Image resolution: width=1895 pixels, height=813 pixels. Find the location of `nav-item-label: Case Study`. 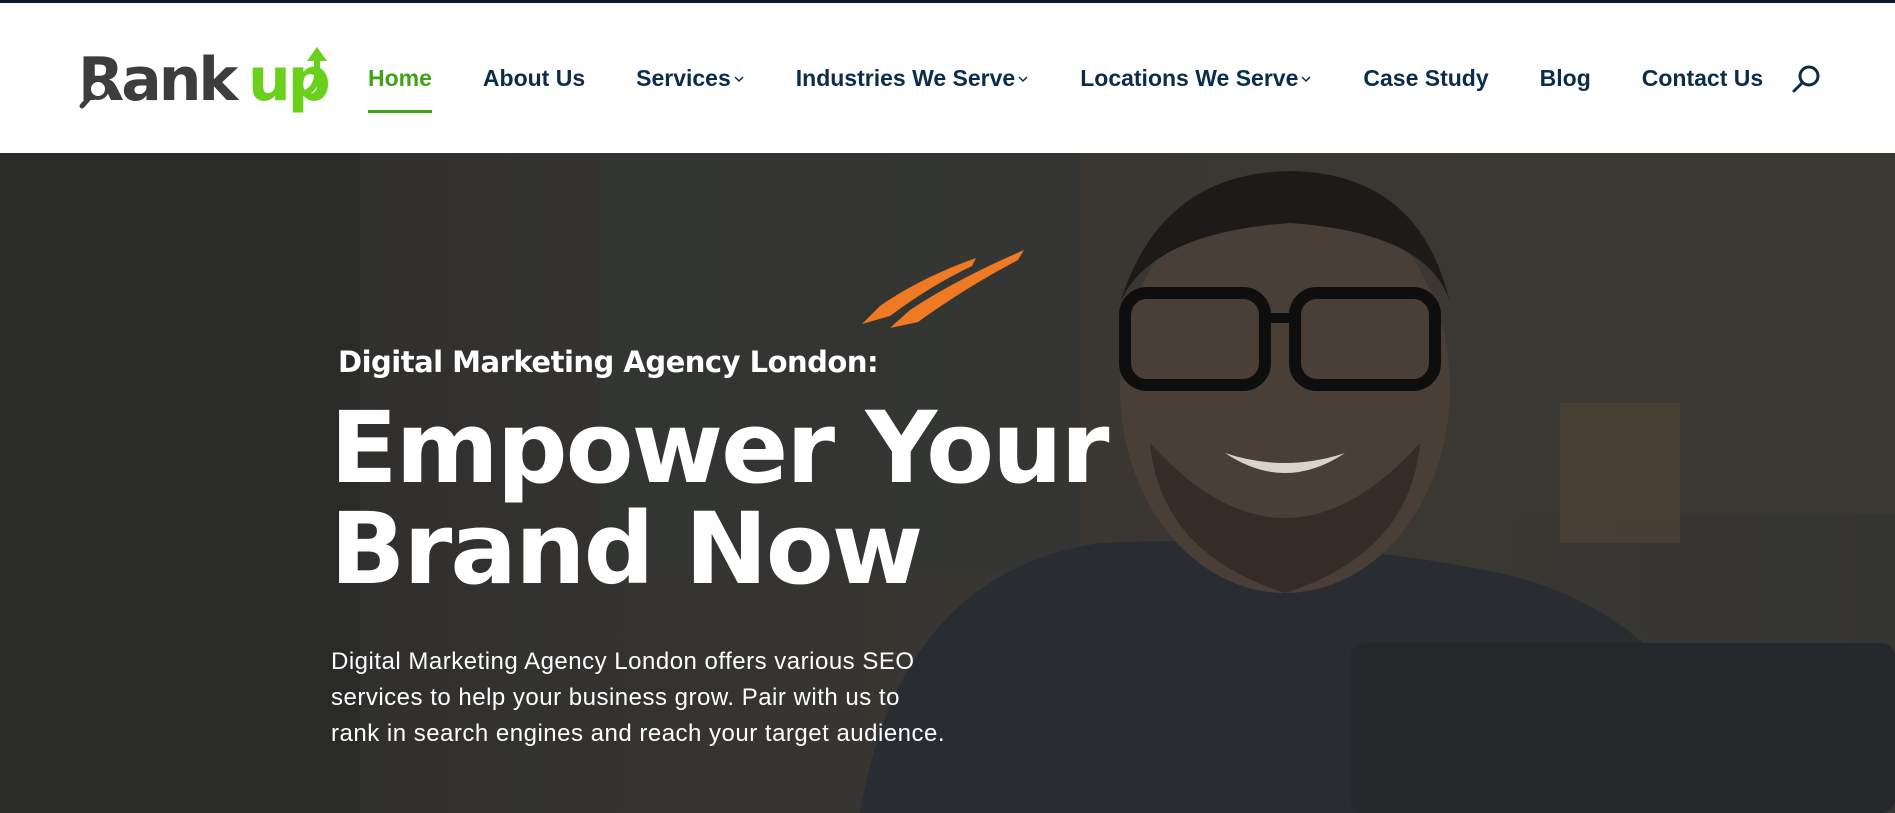

nav-item-label: Case Study is located at coordinates (1426, 77).